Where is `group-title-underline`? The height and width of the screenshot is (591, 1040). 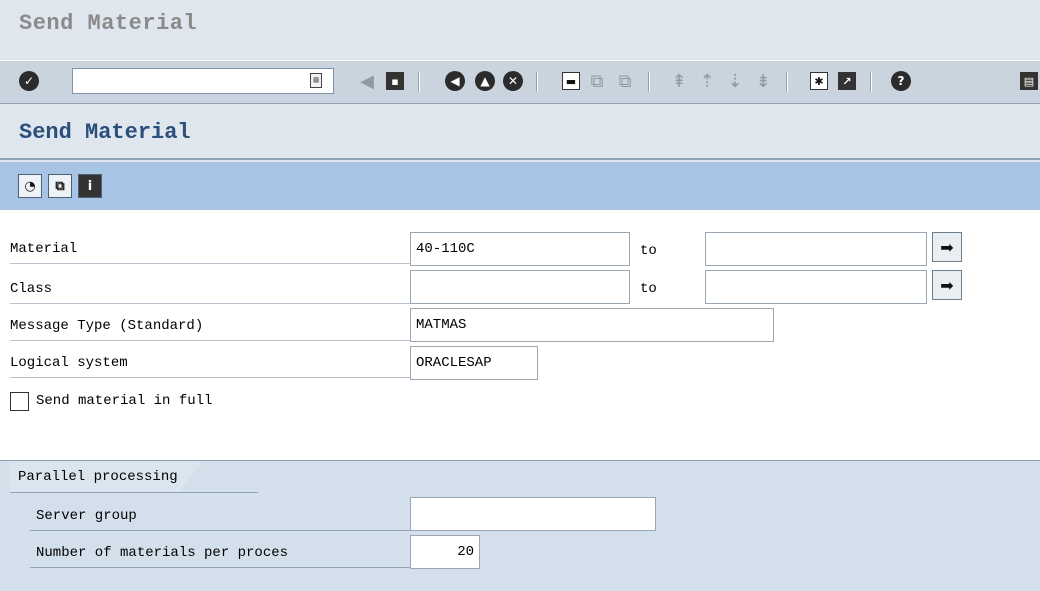 group-title-underline is located at coordinates (134, 492).